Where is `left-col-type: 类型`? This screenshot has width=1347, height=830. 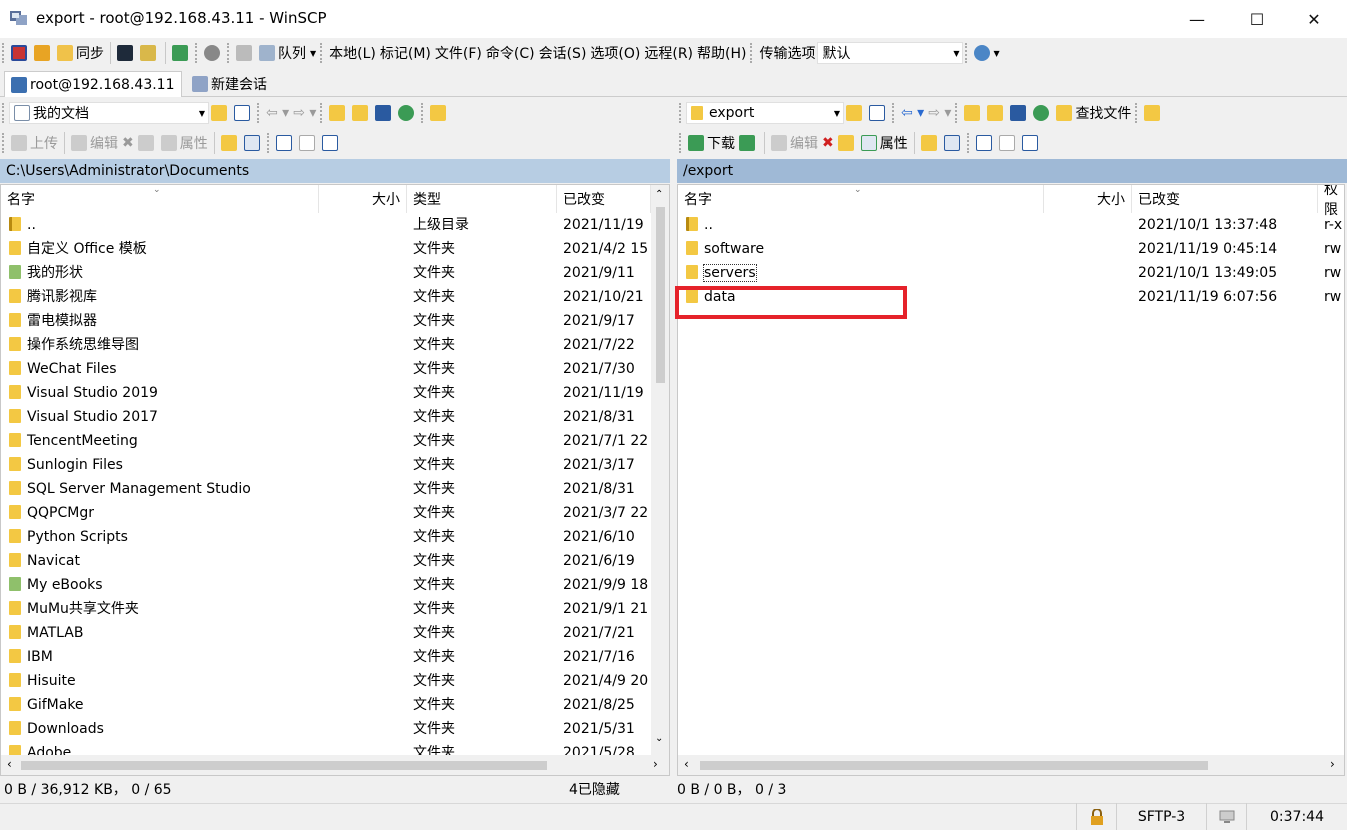 left-col-type: 类型 is located at coordinates (482, 199).